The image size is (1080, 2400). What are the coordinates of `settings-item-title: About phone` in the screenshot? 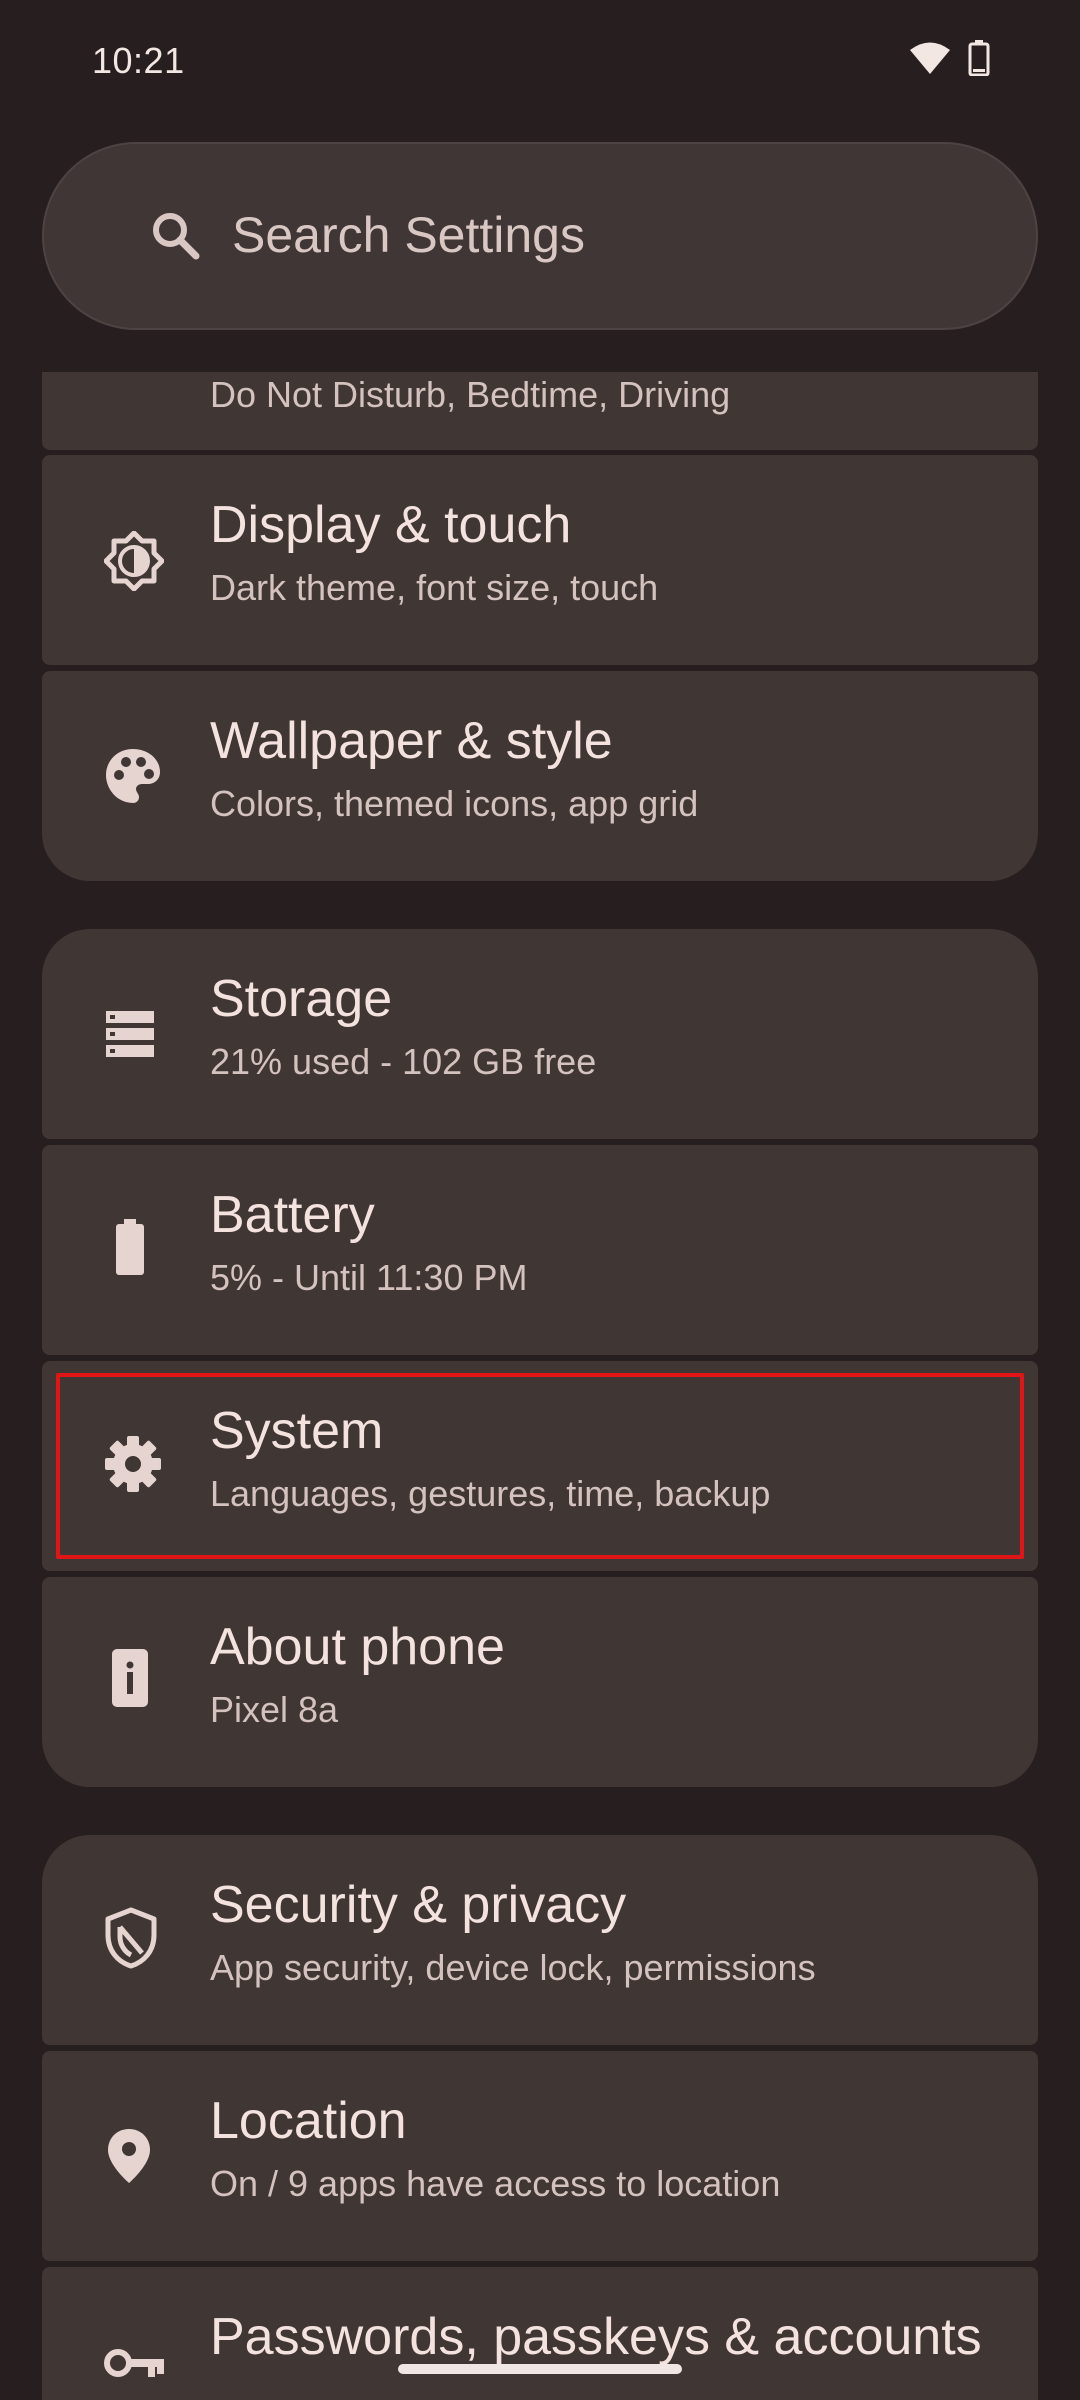 It's located at (357, 1647).